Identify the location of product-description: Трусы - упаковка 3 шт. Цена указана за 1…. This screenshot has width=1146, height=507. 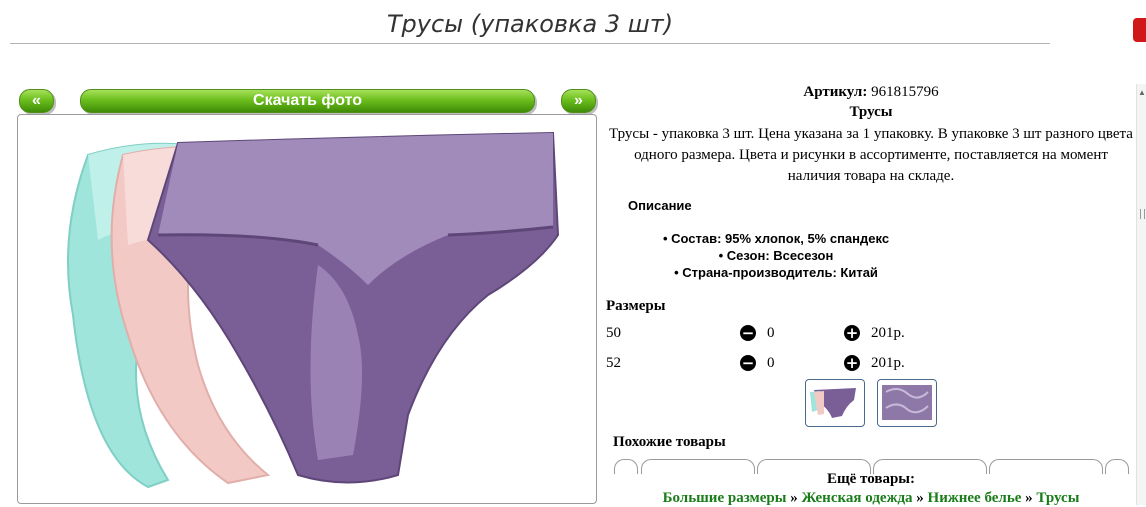
(871, 155).